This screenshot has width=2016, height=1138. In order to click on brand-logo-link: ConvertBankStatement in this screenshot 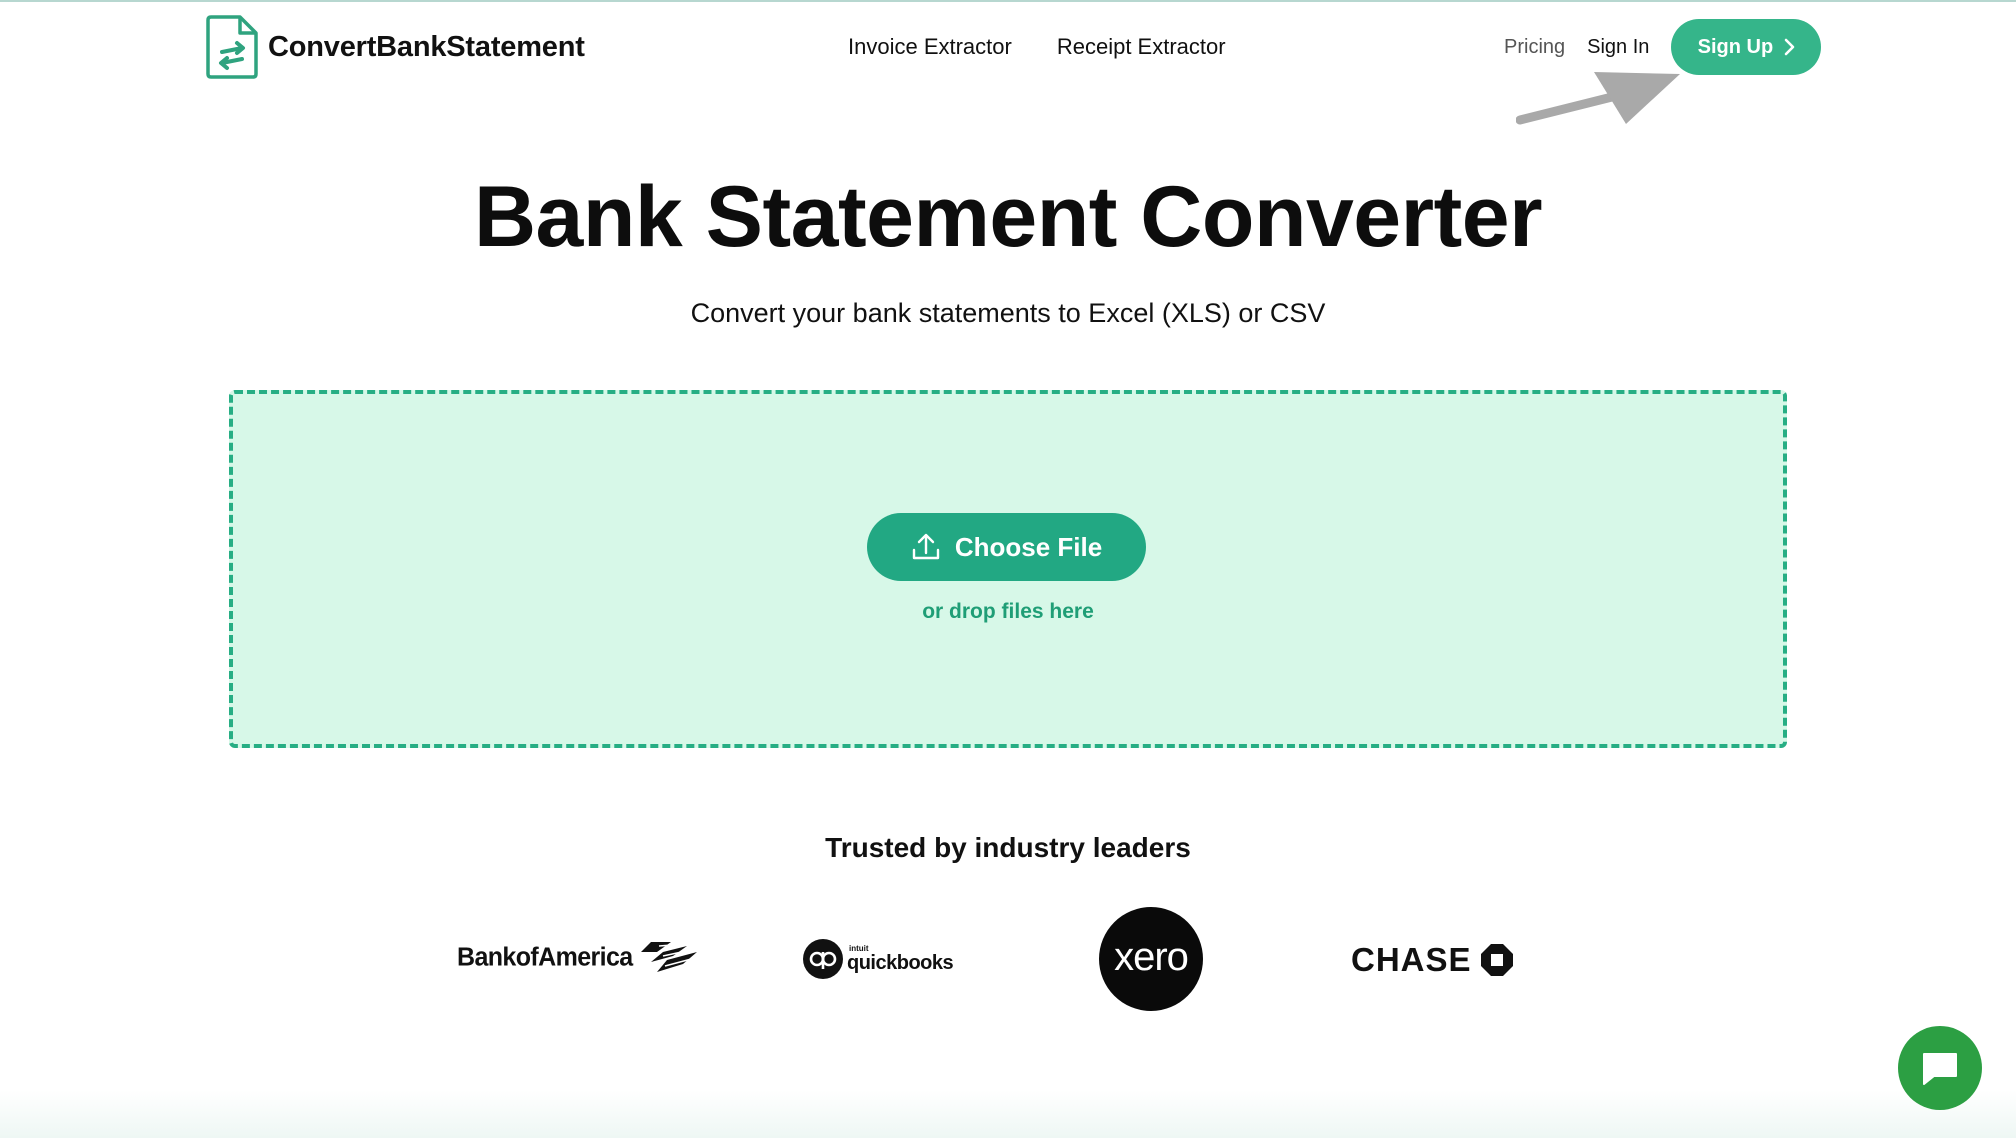, I will do `click(394, 47)`.